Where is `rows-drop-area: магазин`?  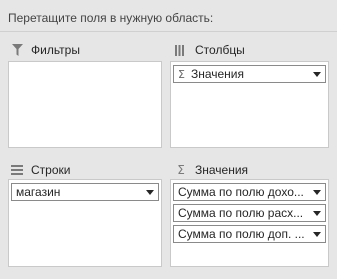 rows-drop-area: магазин is located at coordinates (85, 223).